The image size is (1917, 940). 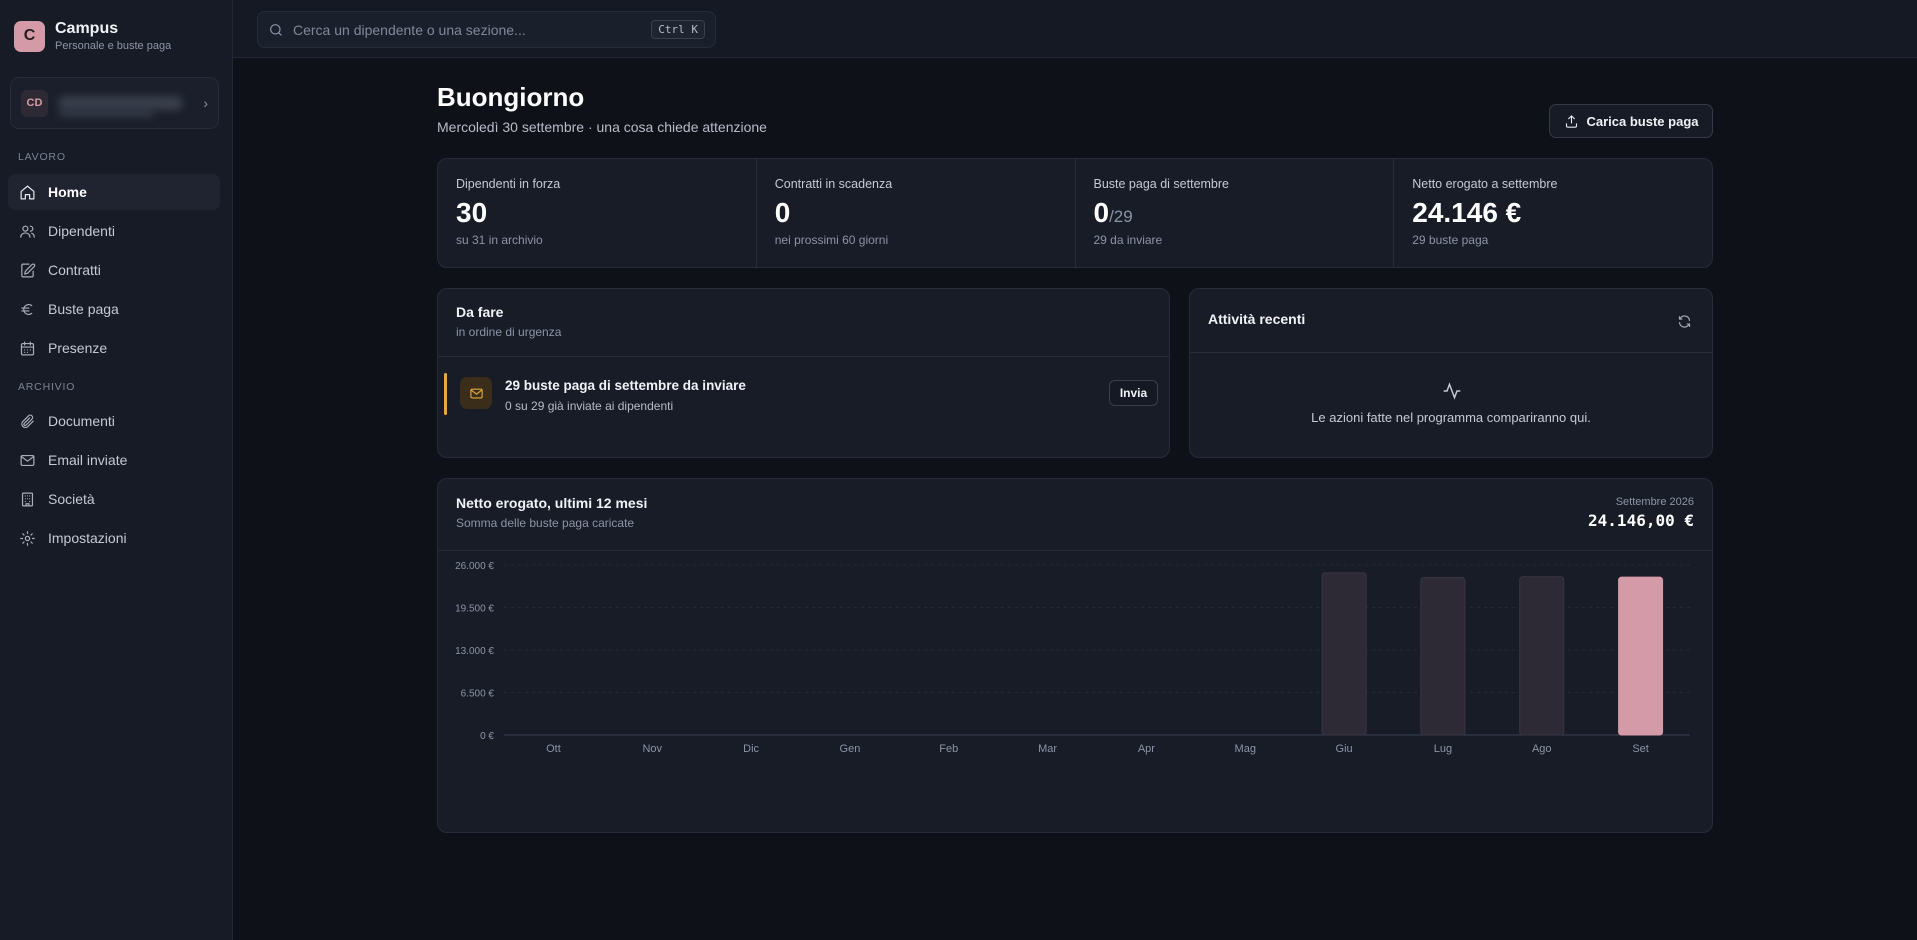 What do you see at coordinates (67, 192) in the screenshot?
I see `sidebar-item-label: Home` at bounding box center [67, 192].